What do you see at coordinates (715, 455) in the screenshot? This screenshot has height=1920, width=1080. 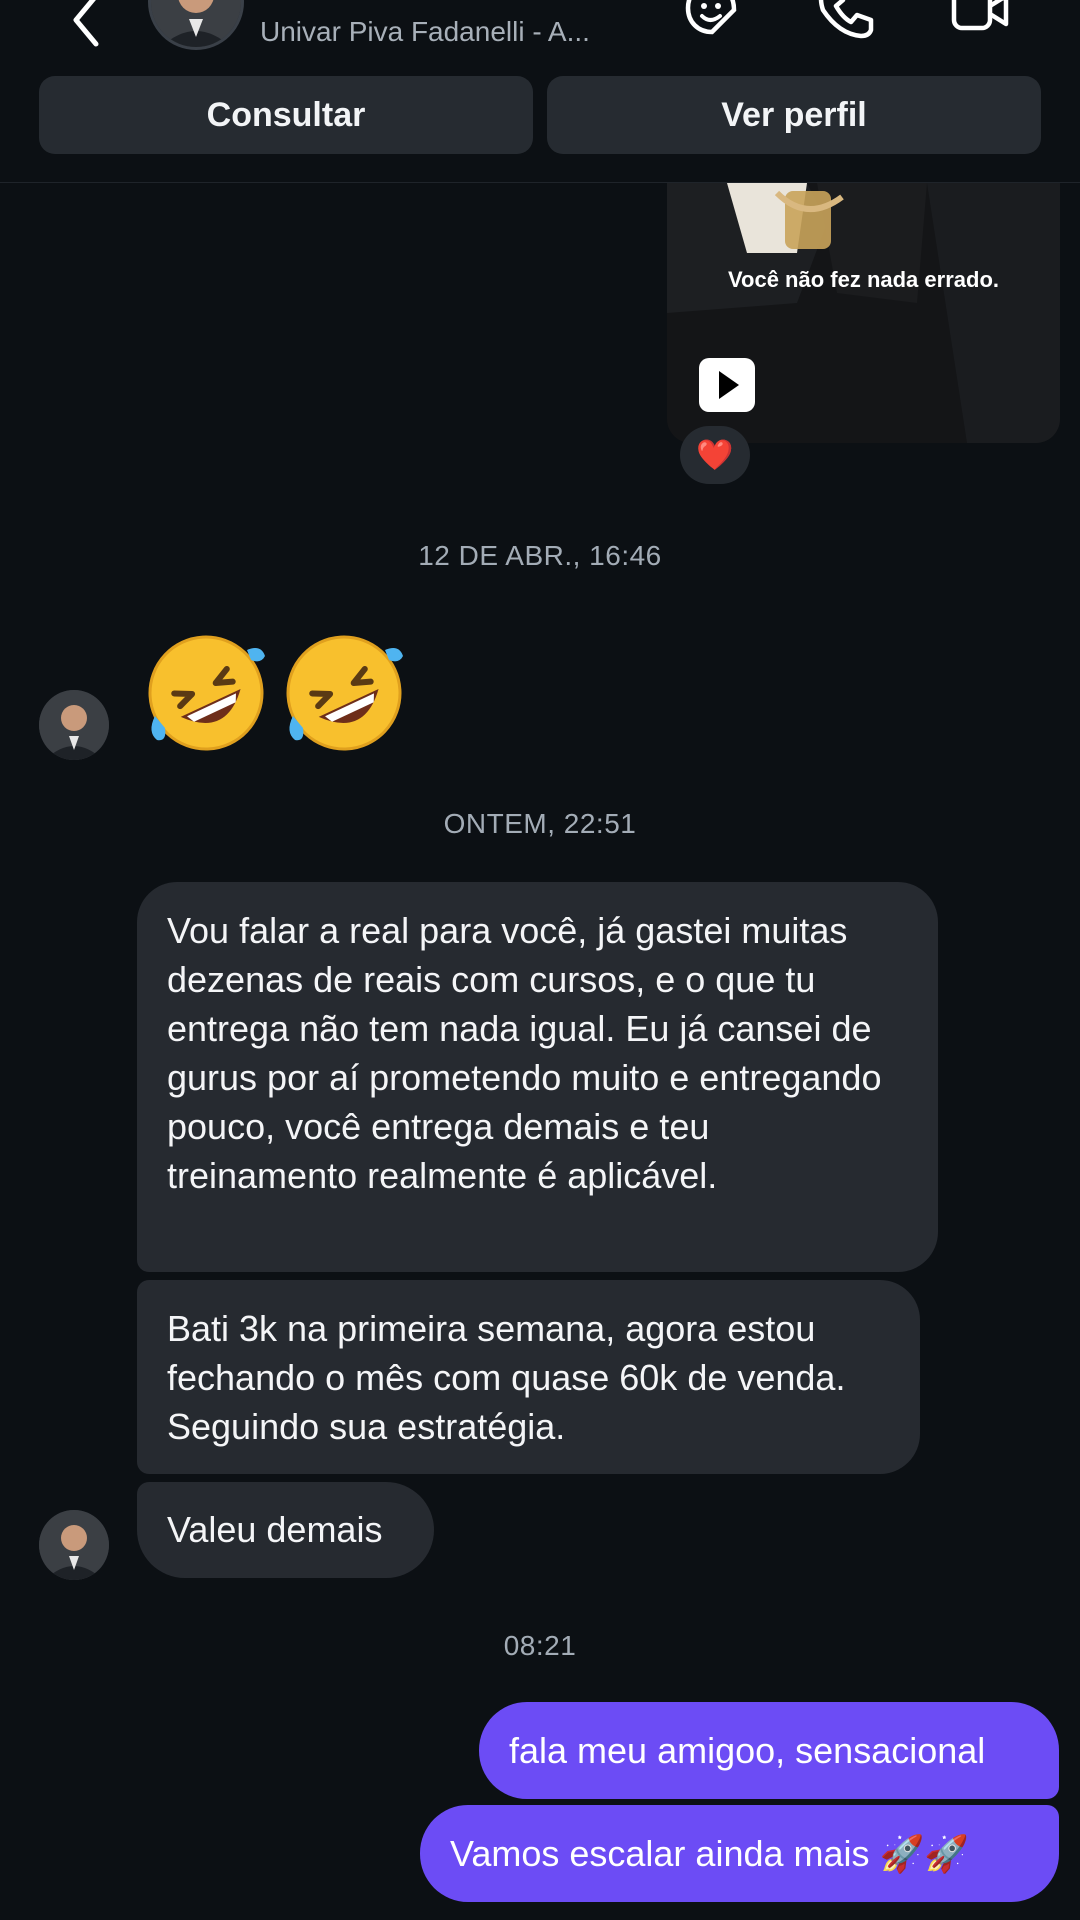 I see `heart-reaction: ❤️` at bounding box center [715, 455].